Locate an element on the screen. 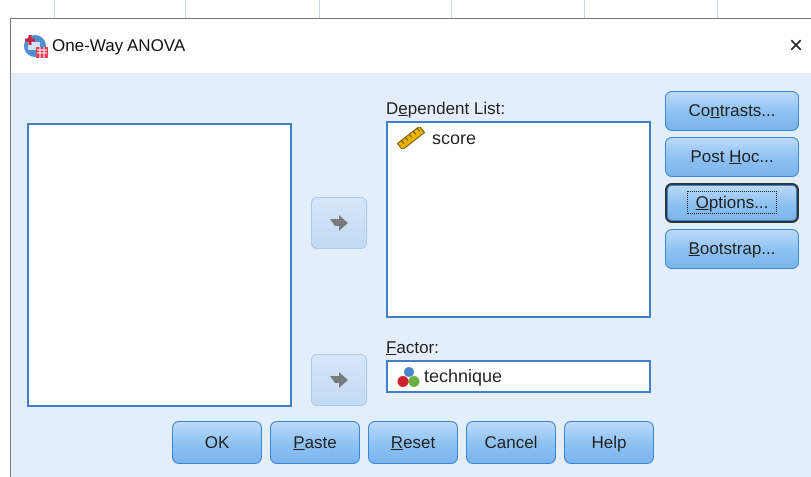 The image size is (811, 477). window-title: One-Way ANOVA is located at coordinates (119, 46).